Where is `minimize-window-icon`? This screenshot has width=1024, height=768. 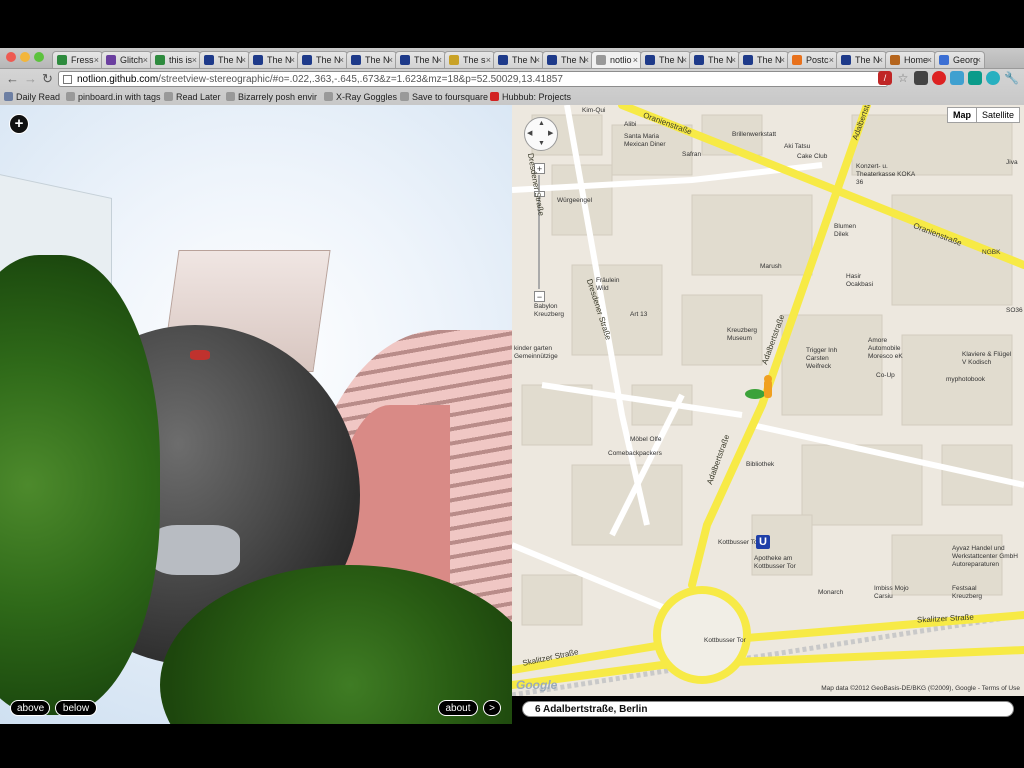 minimize-window-icon is located at coordinates (25, 57).